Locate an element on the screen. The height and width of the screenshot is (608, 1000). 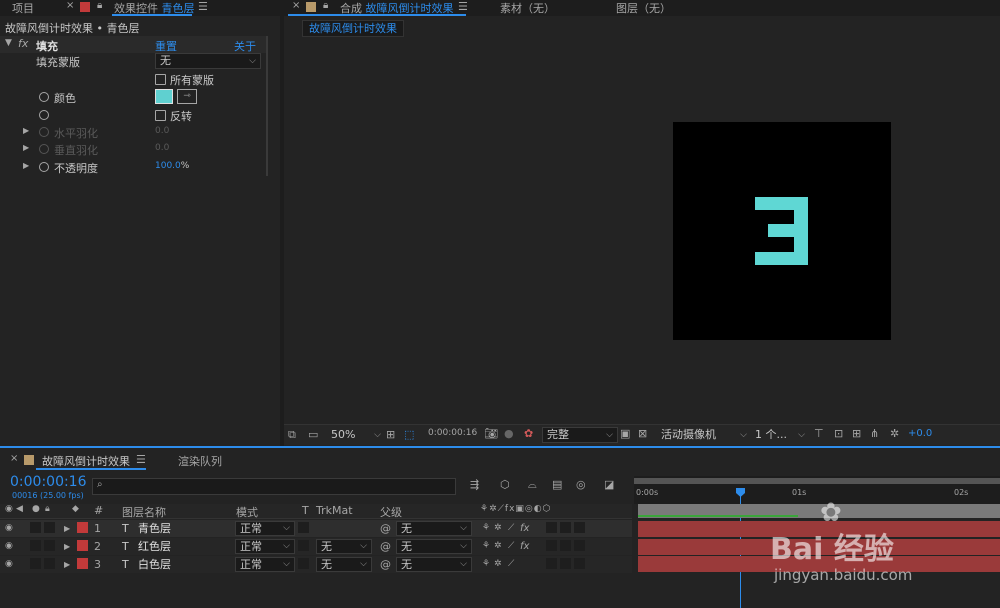
comp-subtab: 故障风倒计时效果 is located at coordinates (353, 28).